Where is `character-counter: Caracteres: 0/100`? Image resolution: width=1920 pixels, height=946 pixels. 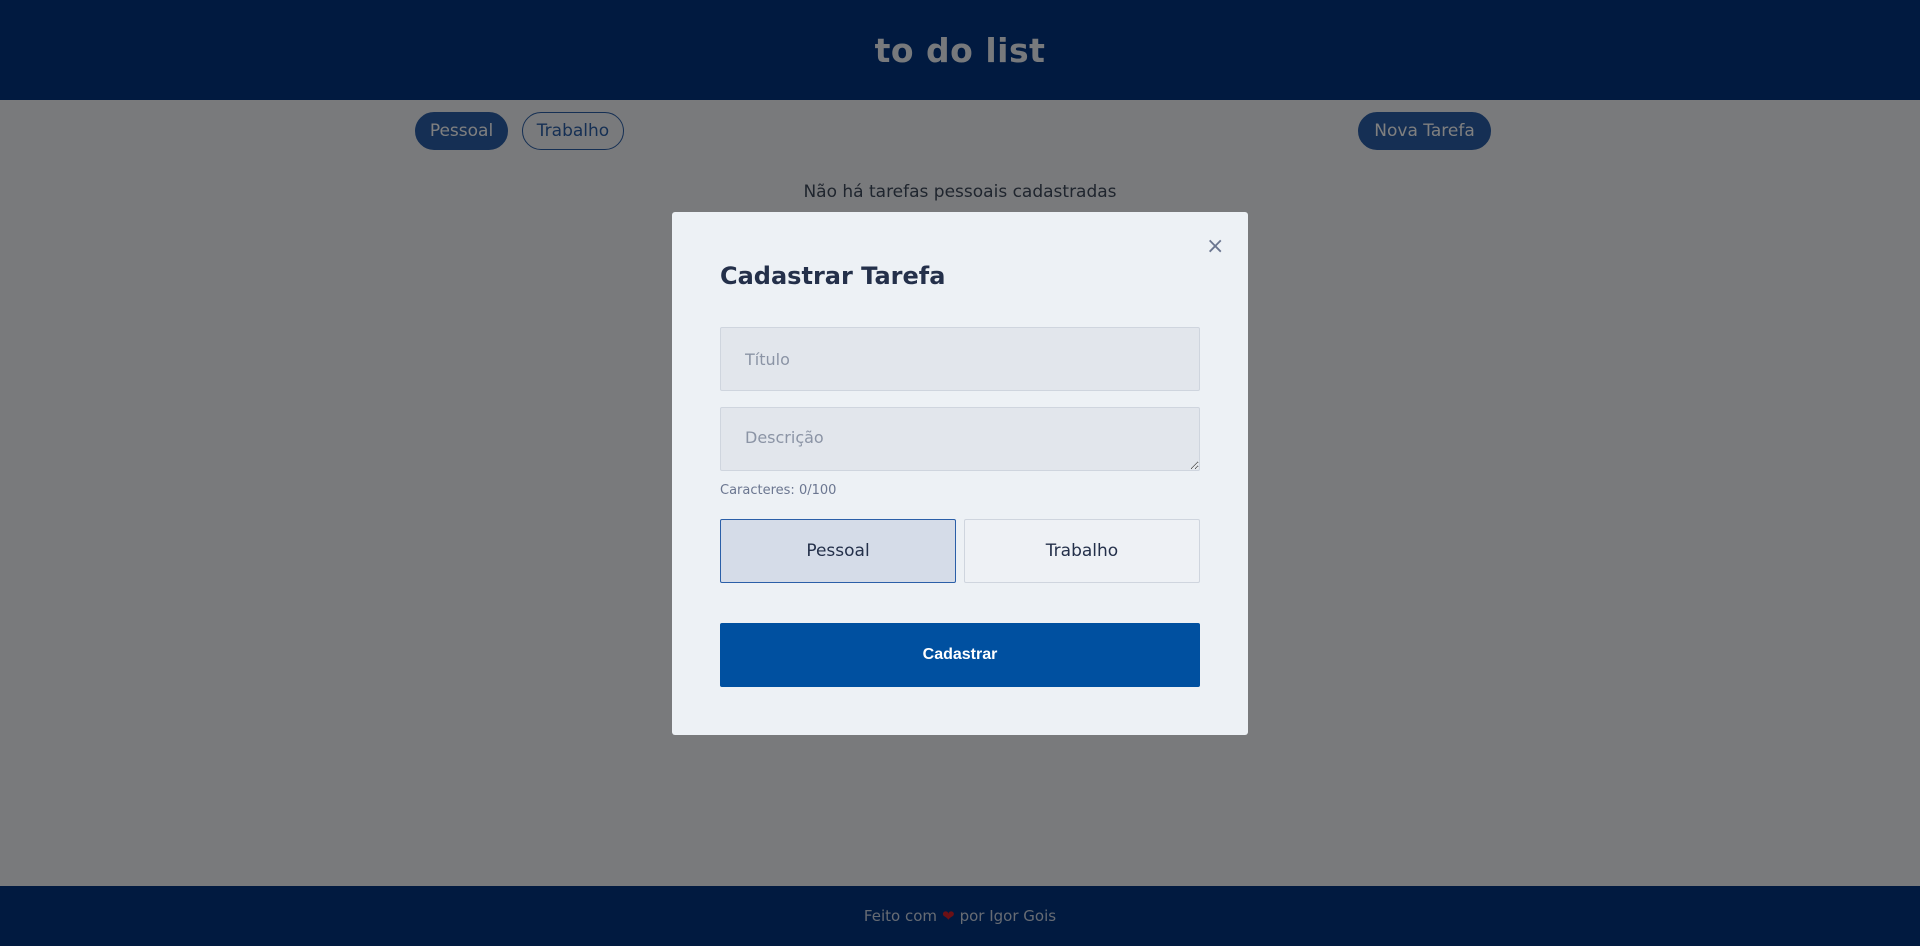 character-counter: Caracteres: 0/100 is located at coordinates (778, 490).